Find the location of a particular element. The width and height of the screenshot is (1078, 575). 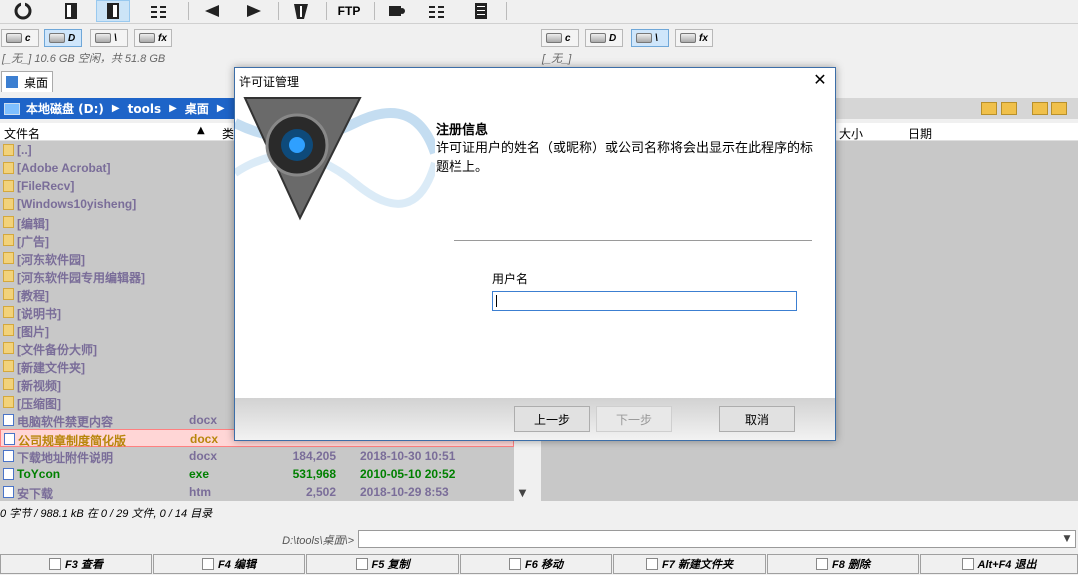

f8-delete-button: F8 删除 is located at coordinates (843, 564).